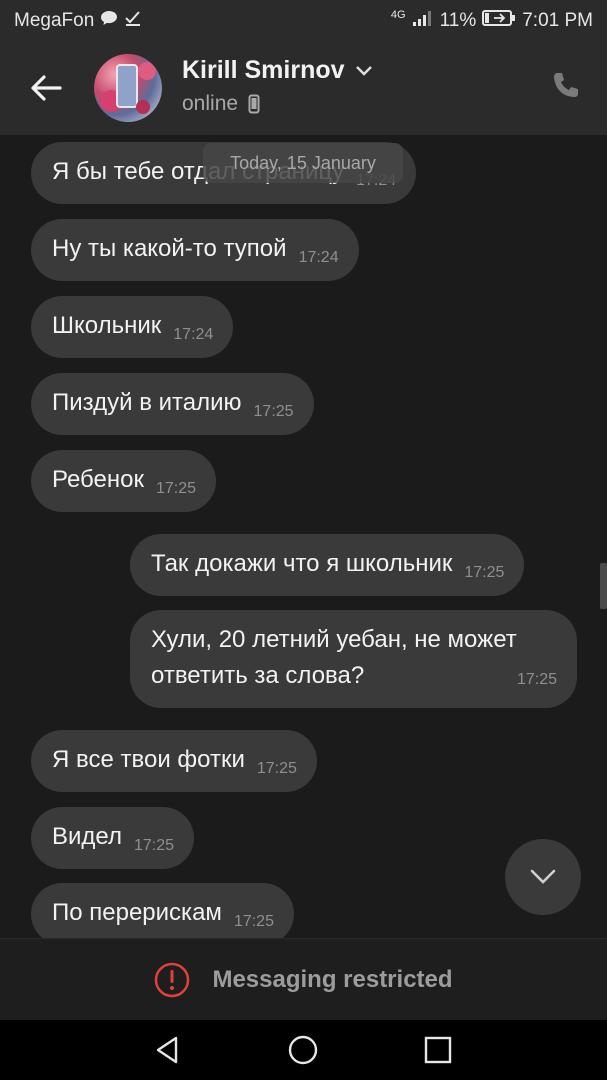  I want to click on message-bubble-outgoing: Так докажи что я школьник 17:25, so click(327, 565).